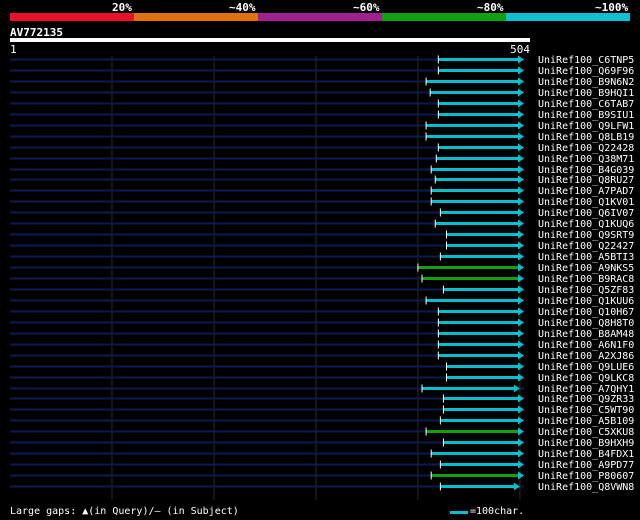 The width and height of the screenshot is (640, 520). What do you see at coordinates (586, 268) in the screenshot?
I see `hit-label: UniRef100_A9NKS5` at bounding box center [586, 268].